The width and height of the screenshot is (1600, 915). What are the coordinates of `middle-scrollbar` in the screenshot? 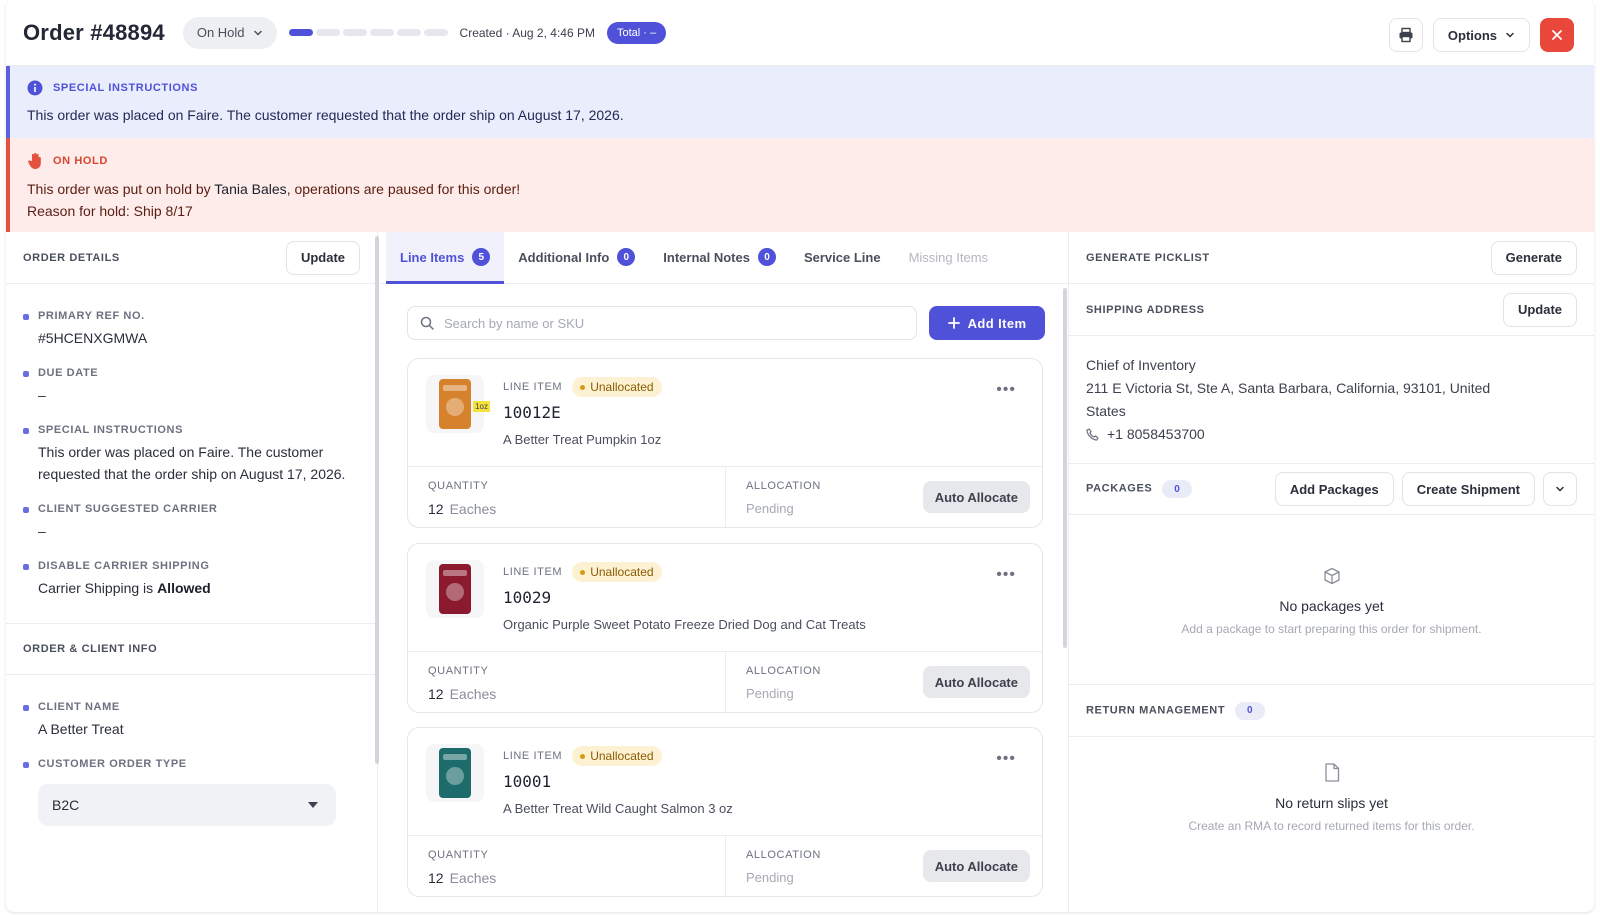 It's located at (1065, 468).